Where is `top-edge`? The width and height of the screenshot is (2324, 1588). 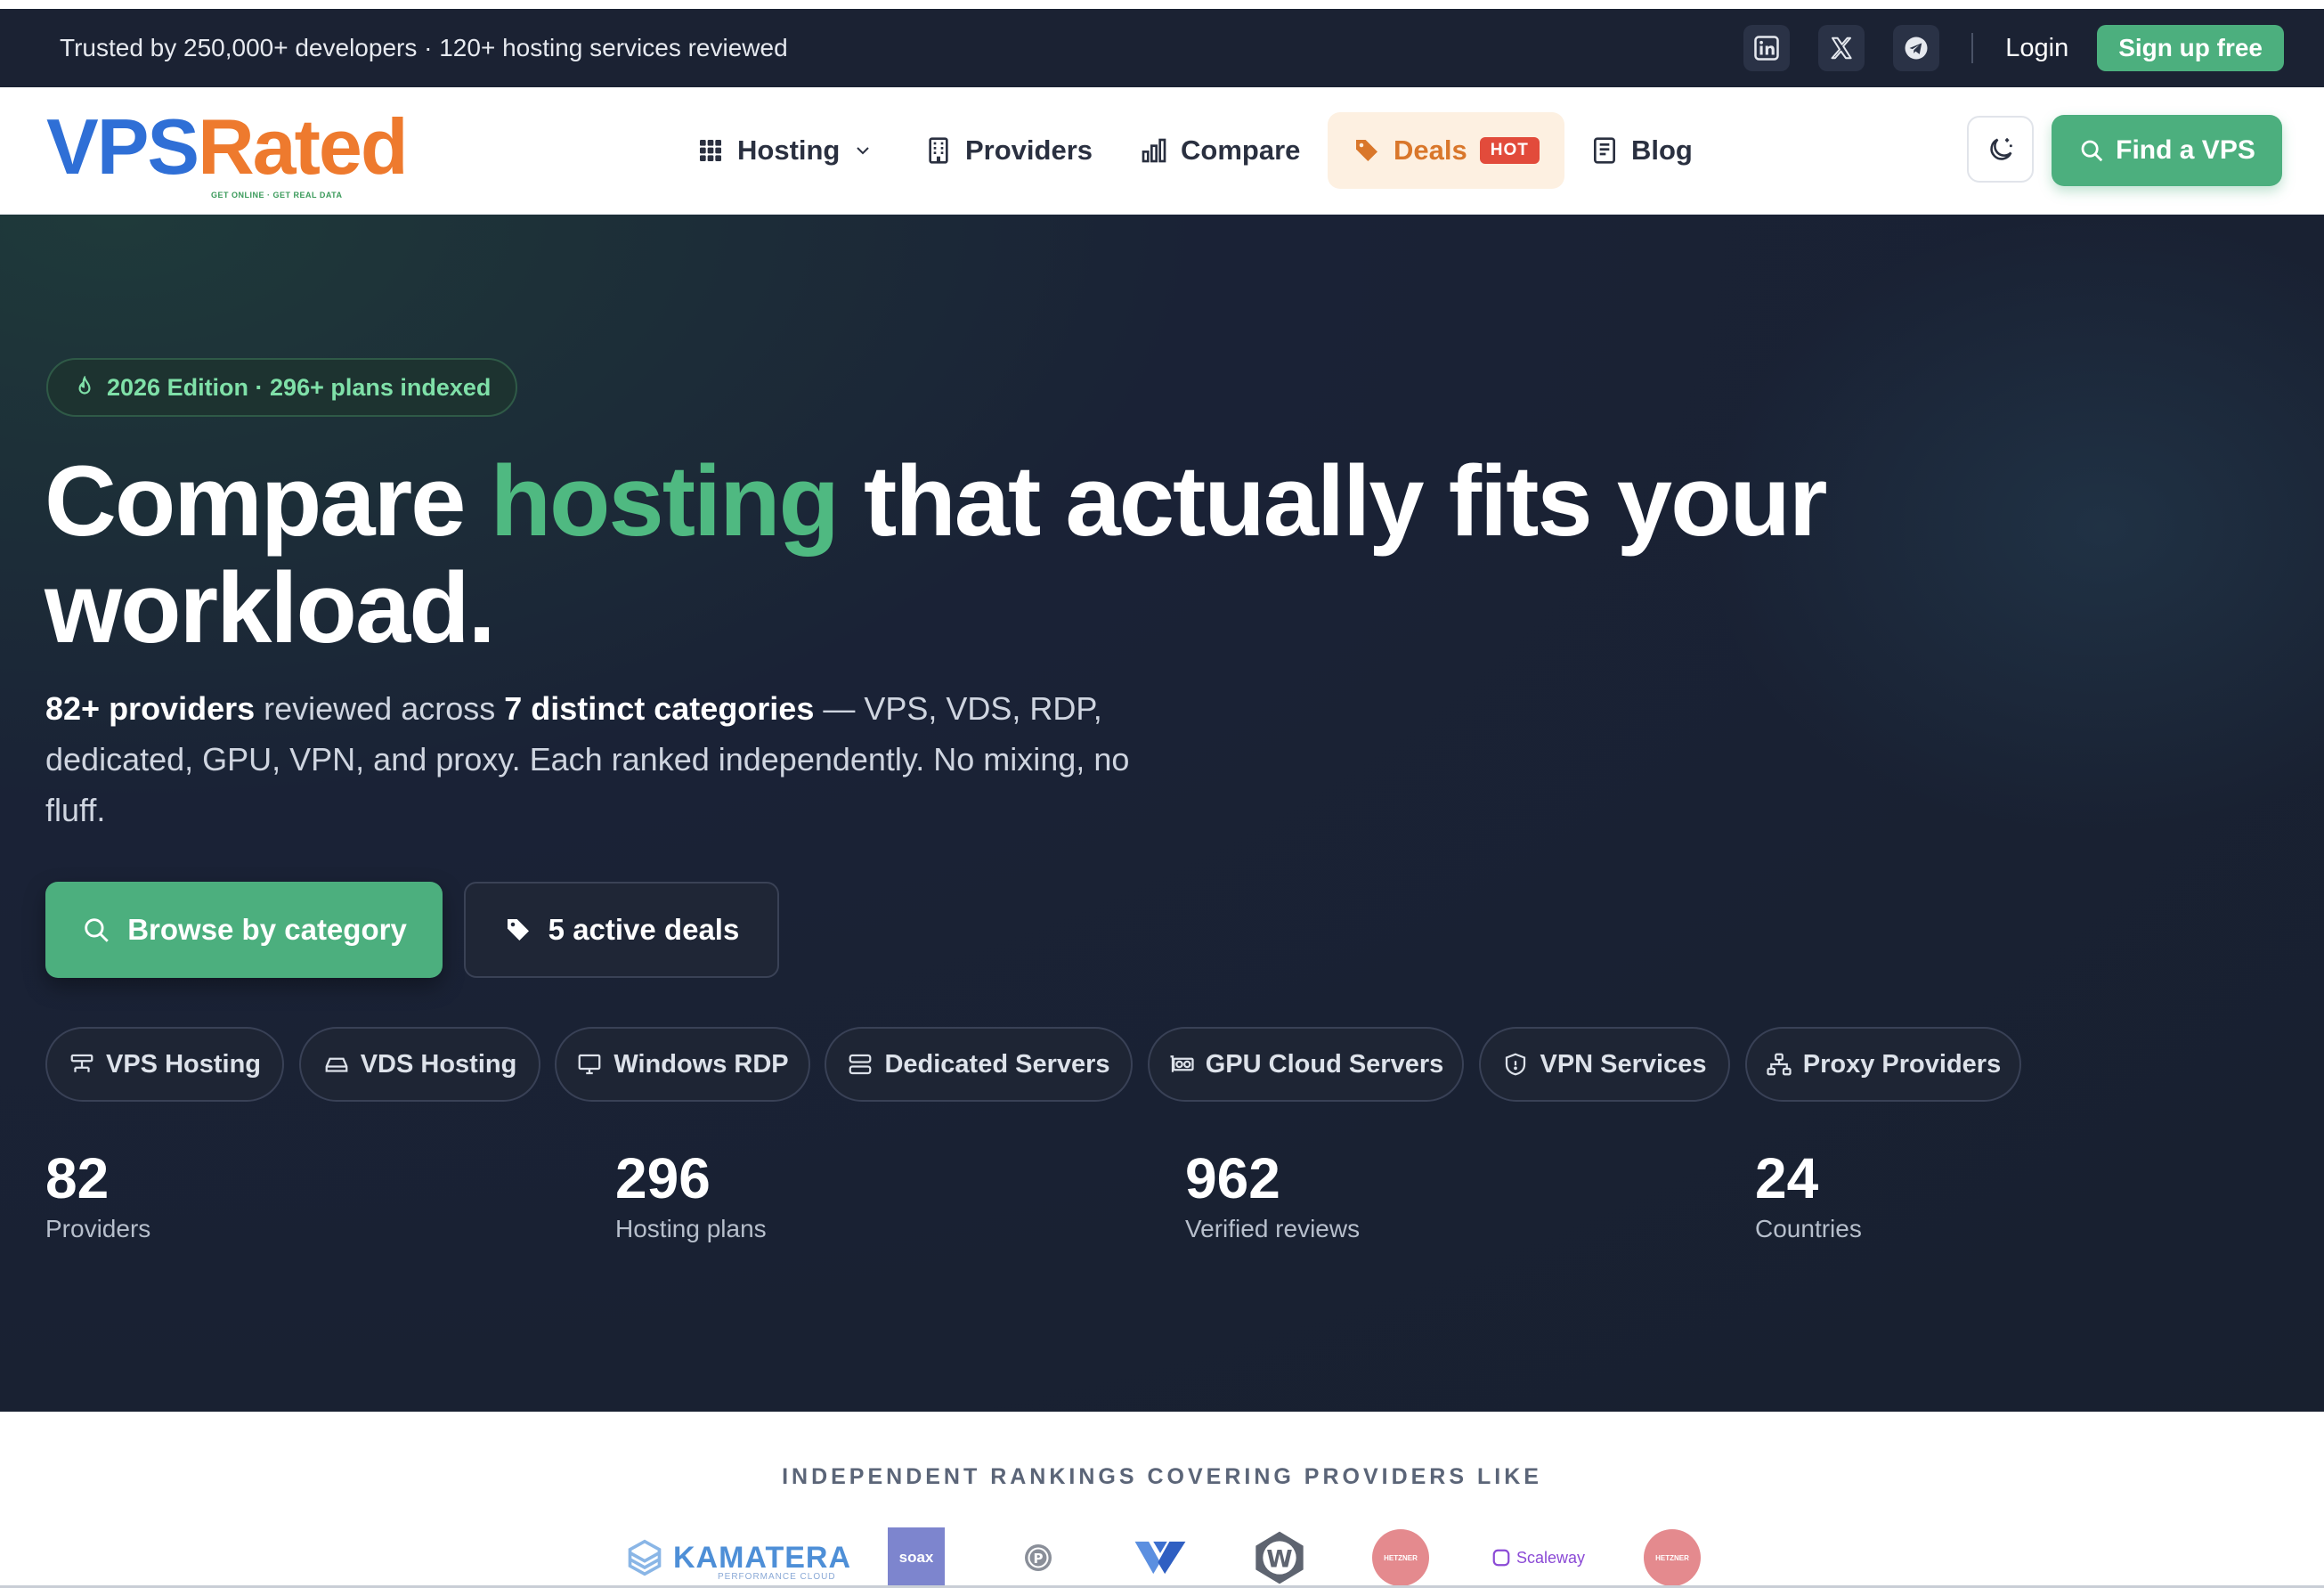
top-edge is located at coordinates (1162, 4).